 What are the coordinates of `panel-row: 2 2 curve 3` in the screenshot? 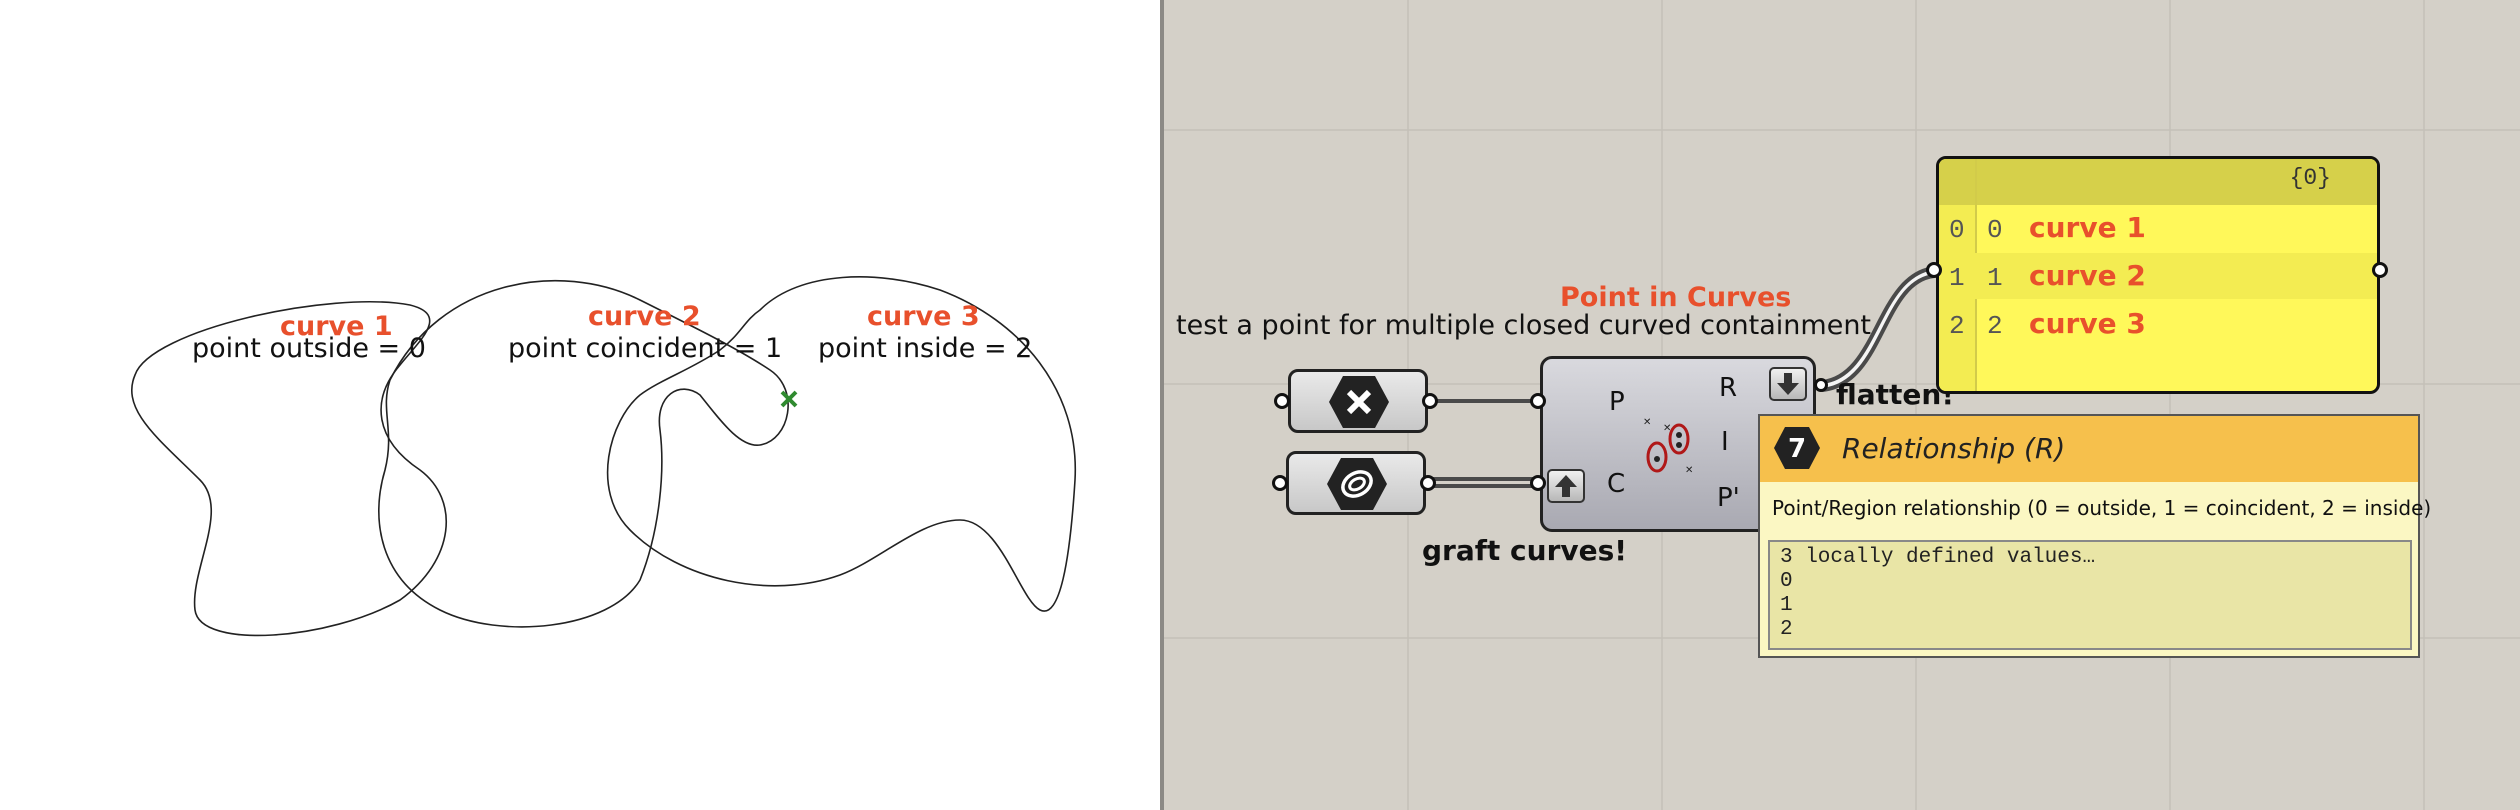 It's located at (2158, 324).